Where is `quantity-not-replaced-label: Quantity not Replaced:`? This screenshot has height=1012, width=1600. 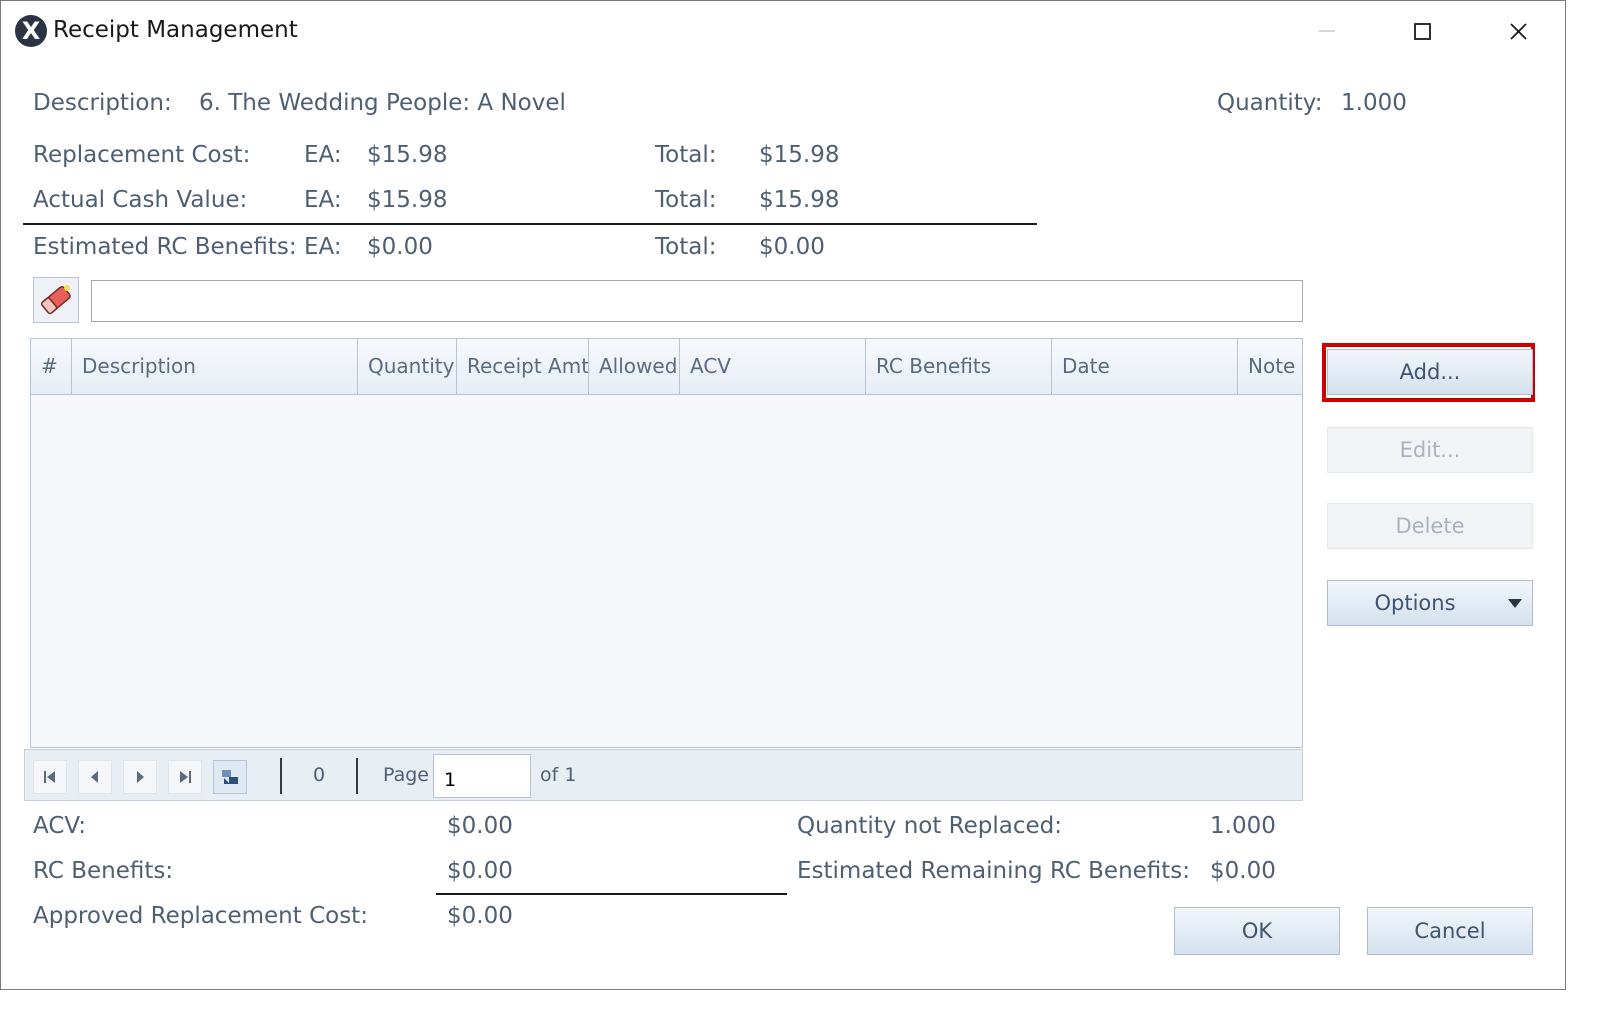
quantity-not-replaced-label: Quantity not Replaced: is located at coordinates (930, 826).